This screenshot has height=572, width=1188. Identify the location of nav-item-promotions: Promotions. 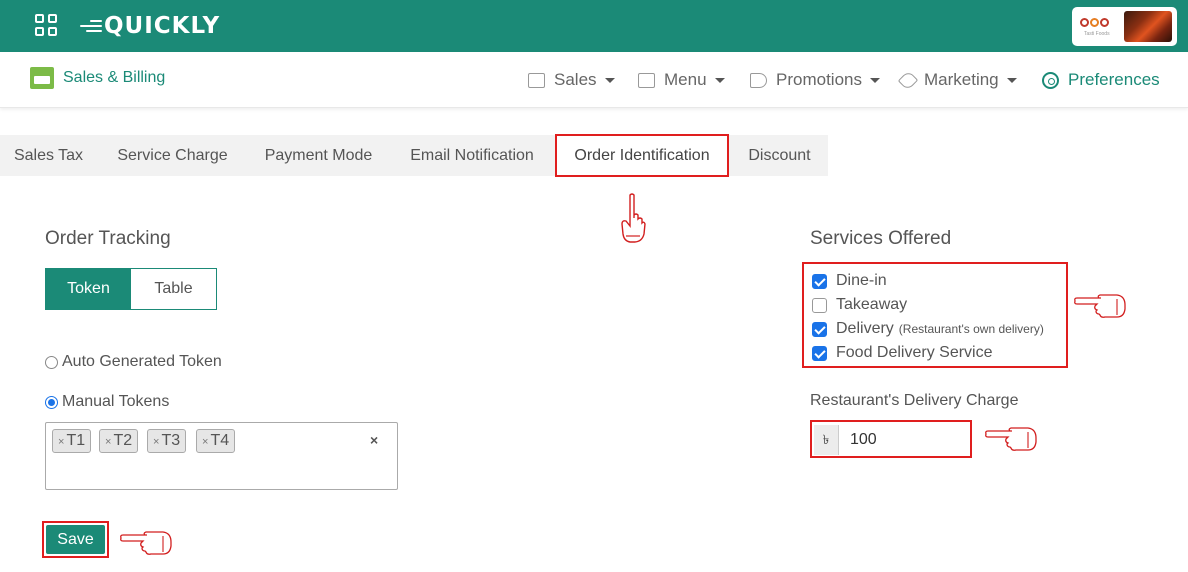
(815, 80).